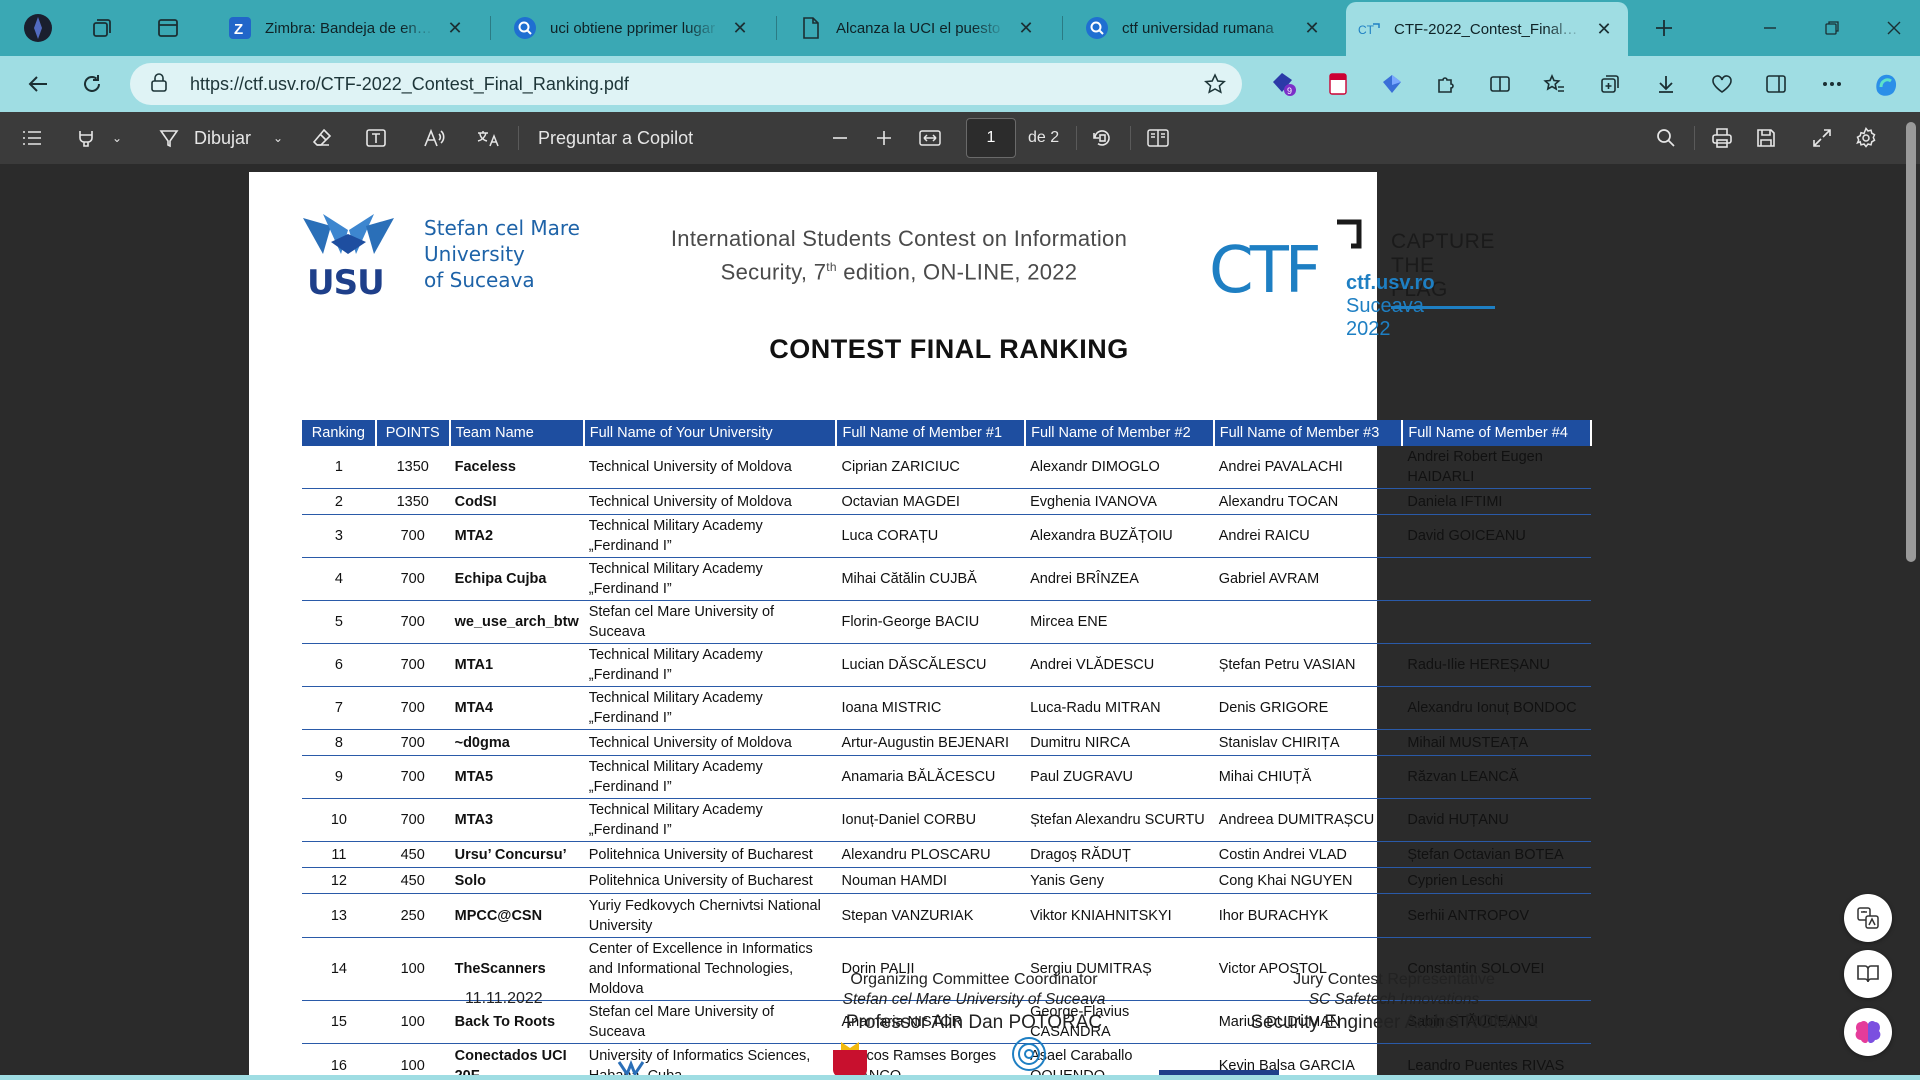 This screenshot has width=1920, height=1080. I want to click on workspaces-icon, so click(102, 28).